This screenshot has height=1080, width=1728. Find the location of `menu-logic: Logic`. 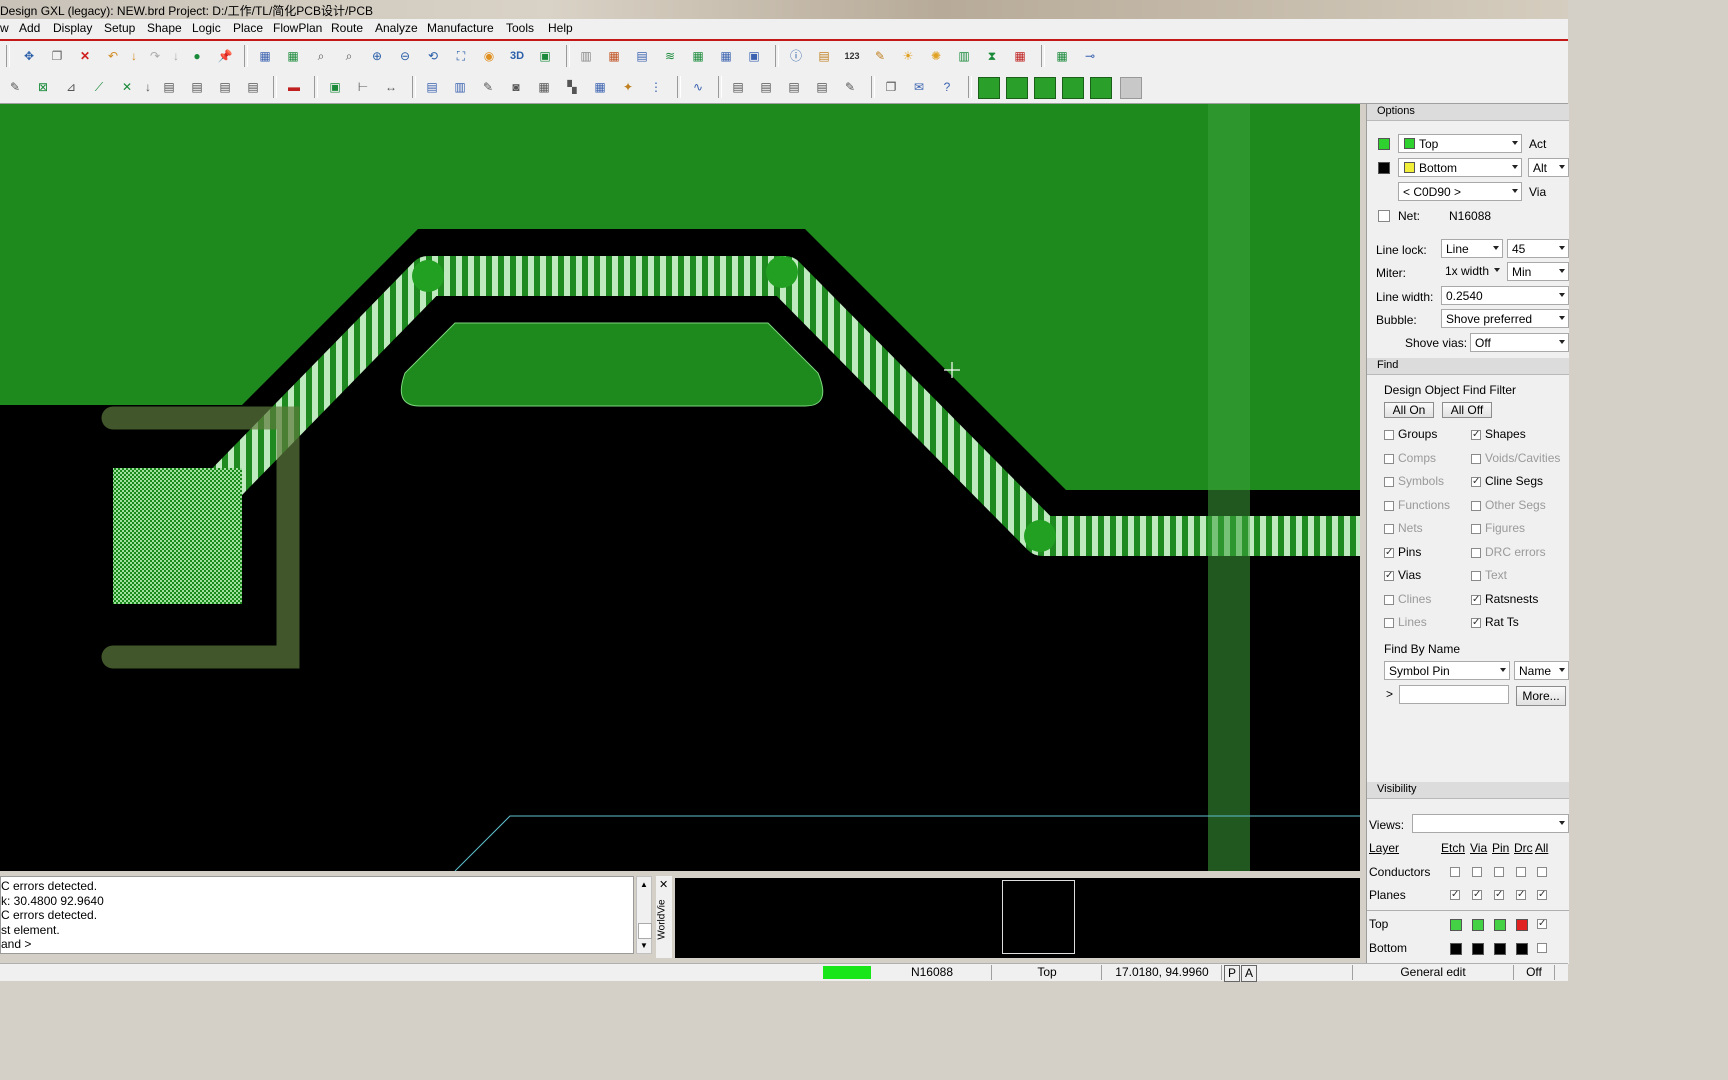

menu-logic: Logic is located at coordinates (206, 28).